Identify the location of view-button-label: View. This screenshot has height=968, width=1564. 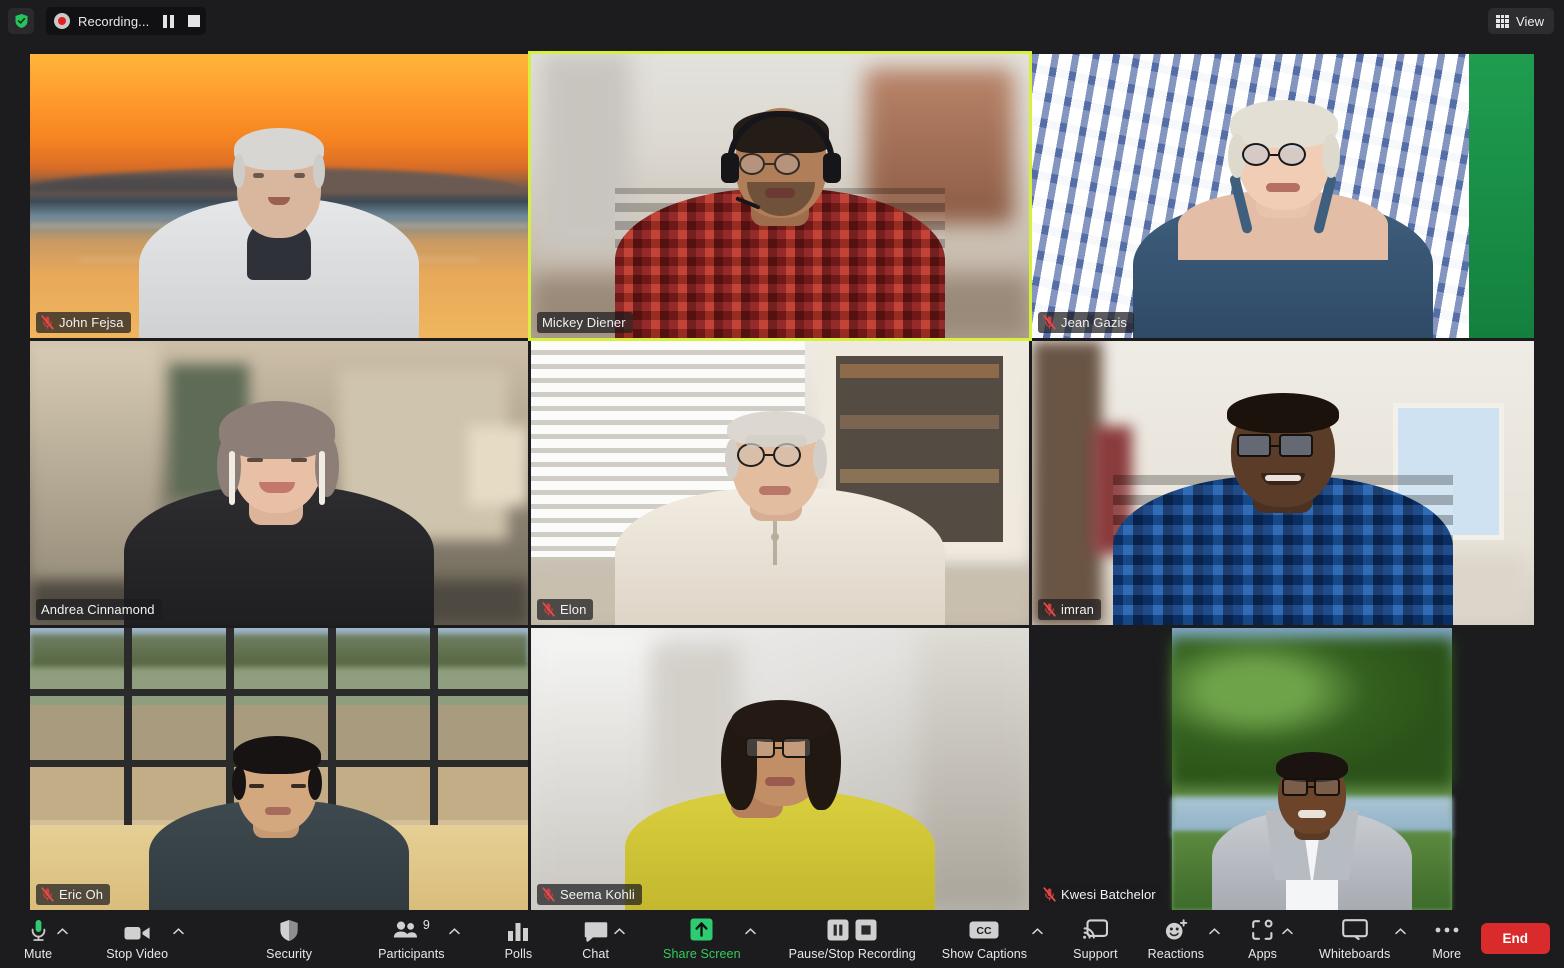
(1530, 21).